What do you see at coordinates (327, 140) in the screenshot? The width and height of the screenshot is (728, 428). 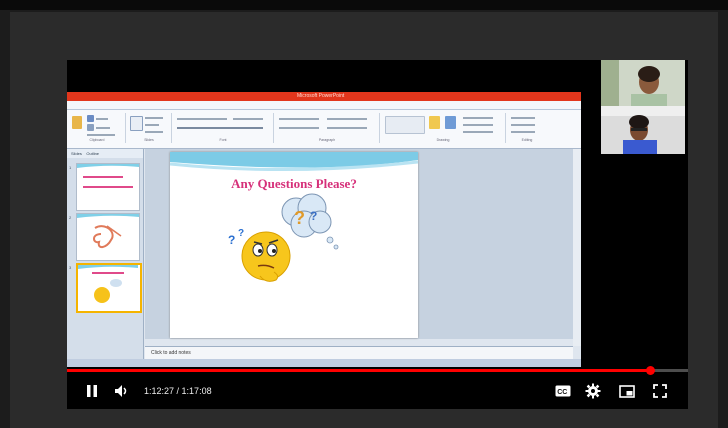 I see `ribbon-group-label: Paragraph` at bounding box center [327, 140].